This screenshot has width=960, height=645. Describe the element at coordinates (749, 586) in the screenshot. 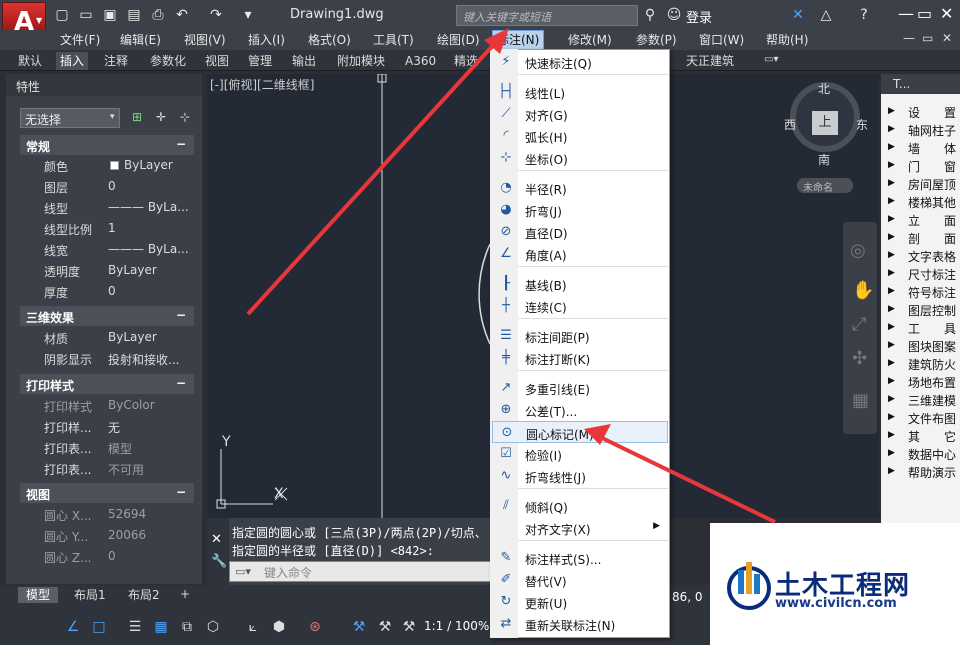

I see `watermark-logo` at that location.